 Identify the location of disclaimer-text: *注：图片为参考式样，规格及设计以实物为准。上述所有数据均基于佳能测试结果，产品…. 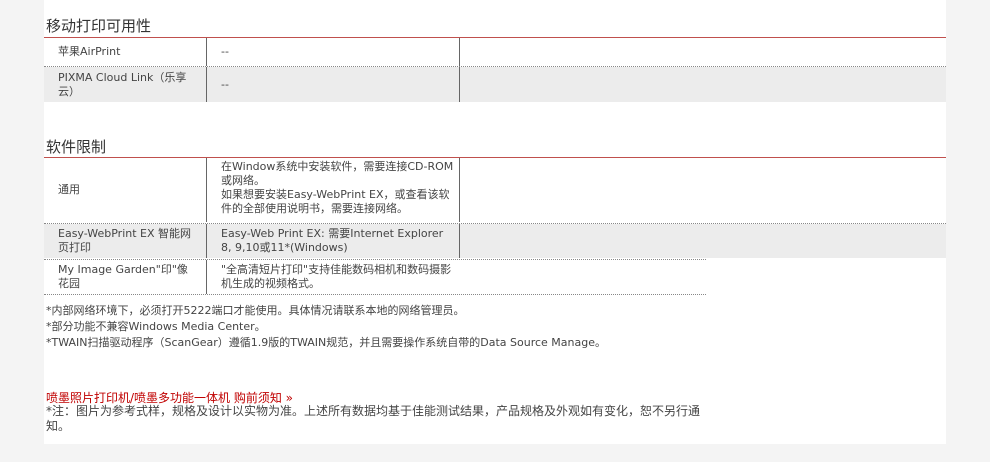
(373, 418).